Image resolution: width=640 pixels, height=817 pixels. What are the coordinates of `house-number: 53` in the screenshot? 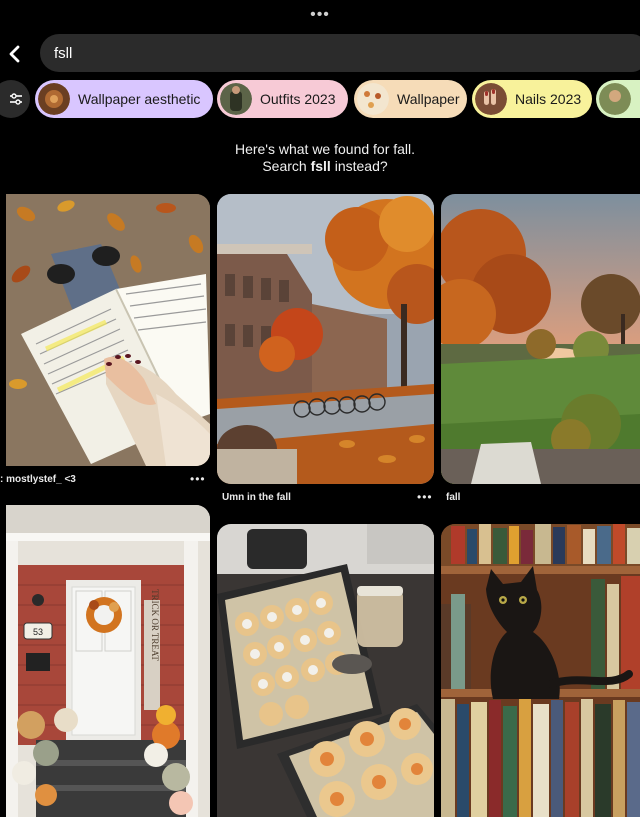 It's located at (38, 632).